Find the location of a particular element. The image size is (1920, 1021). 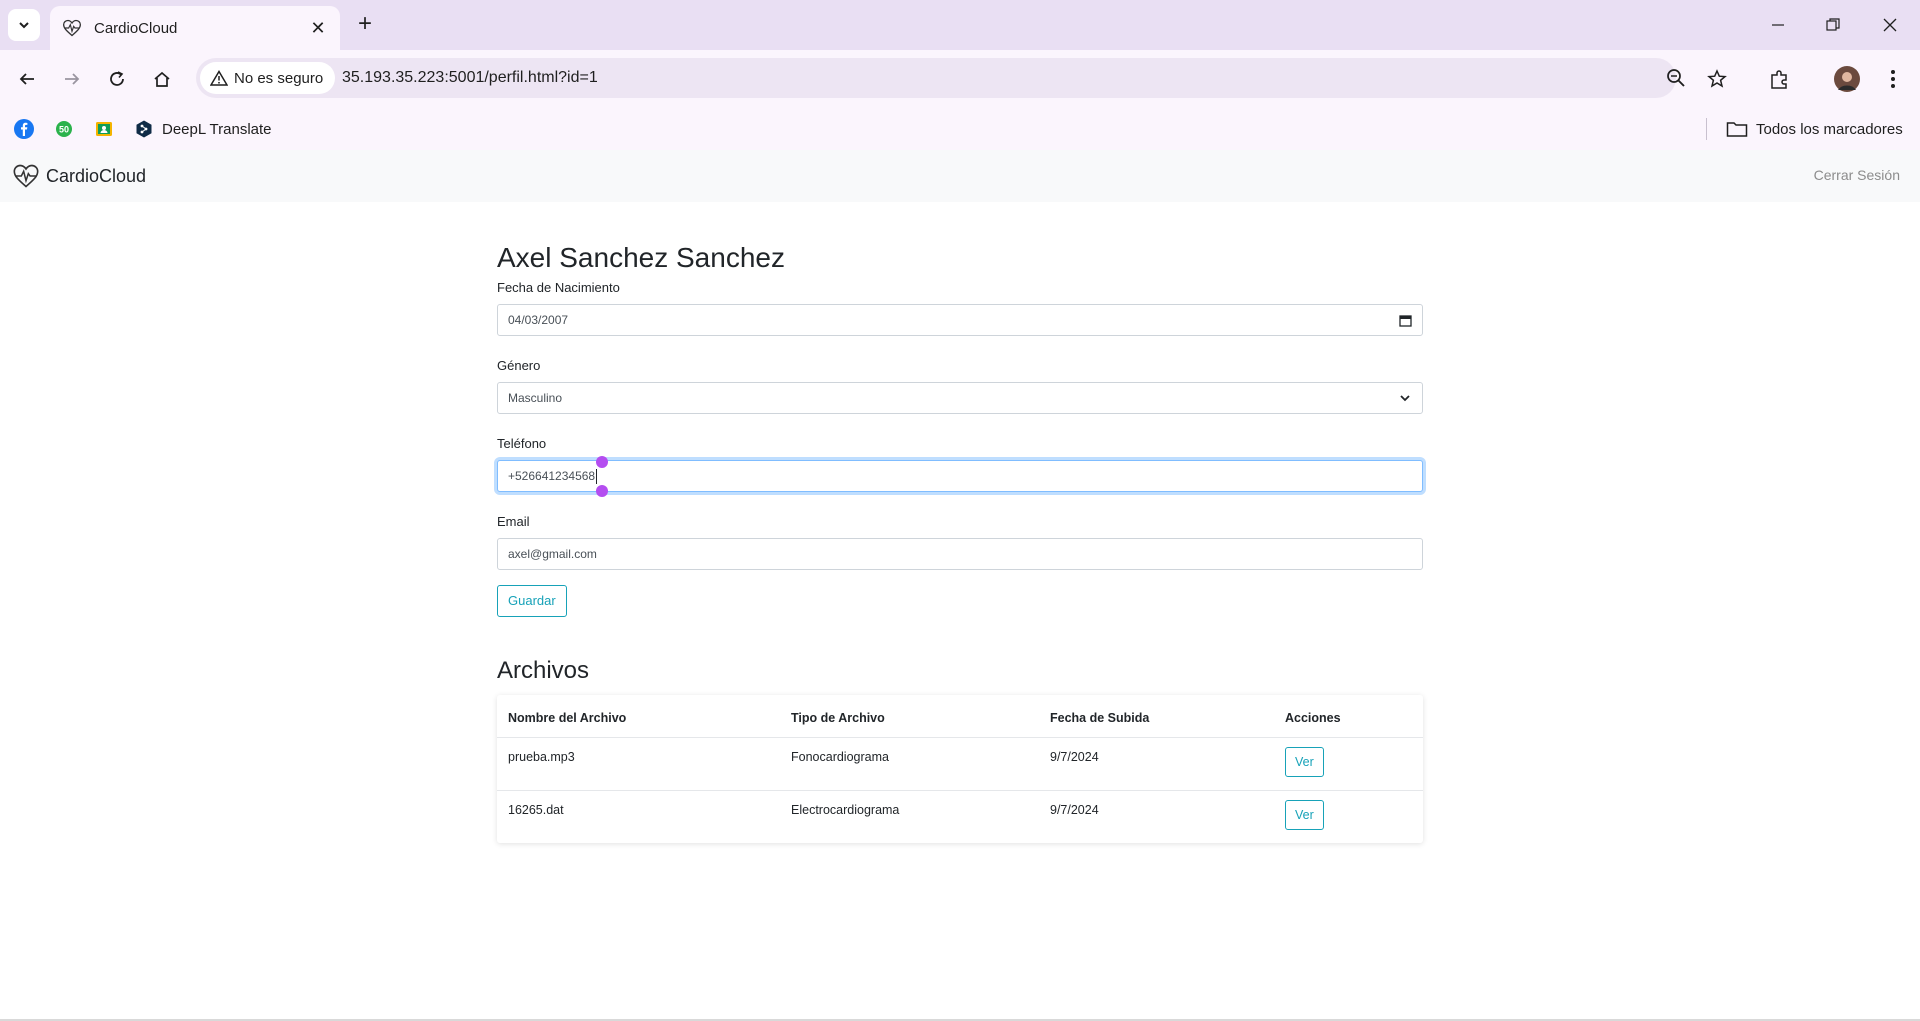

star-icon is located at coordinates (1717, 78).